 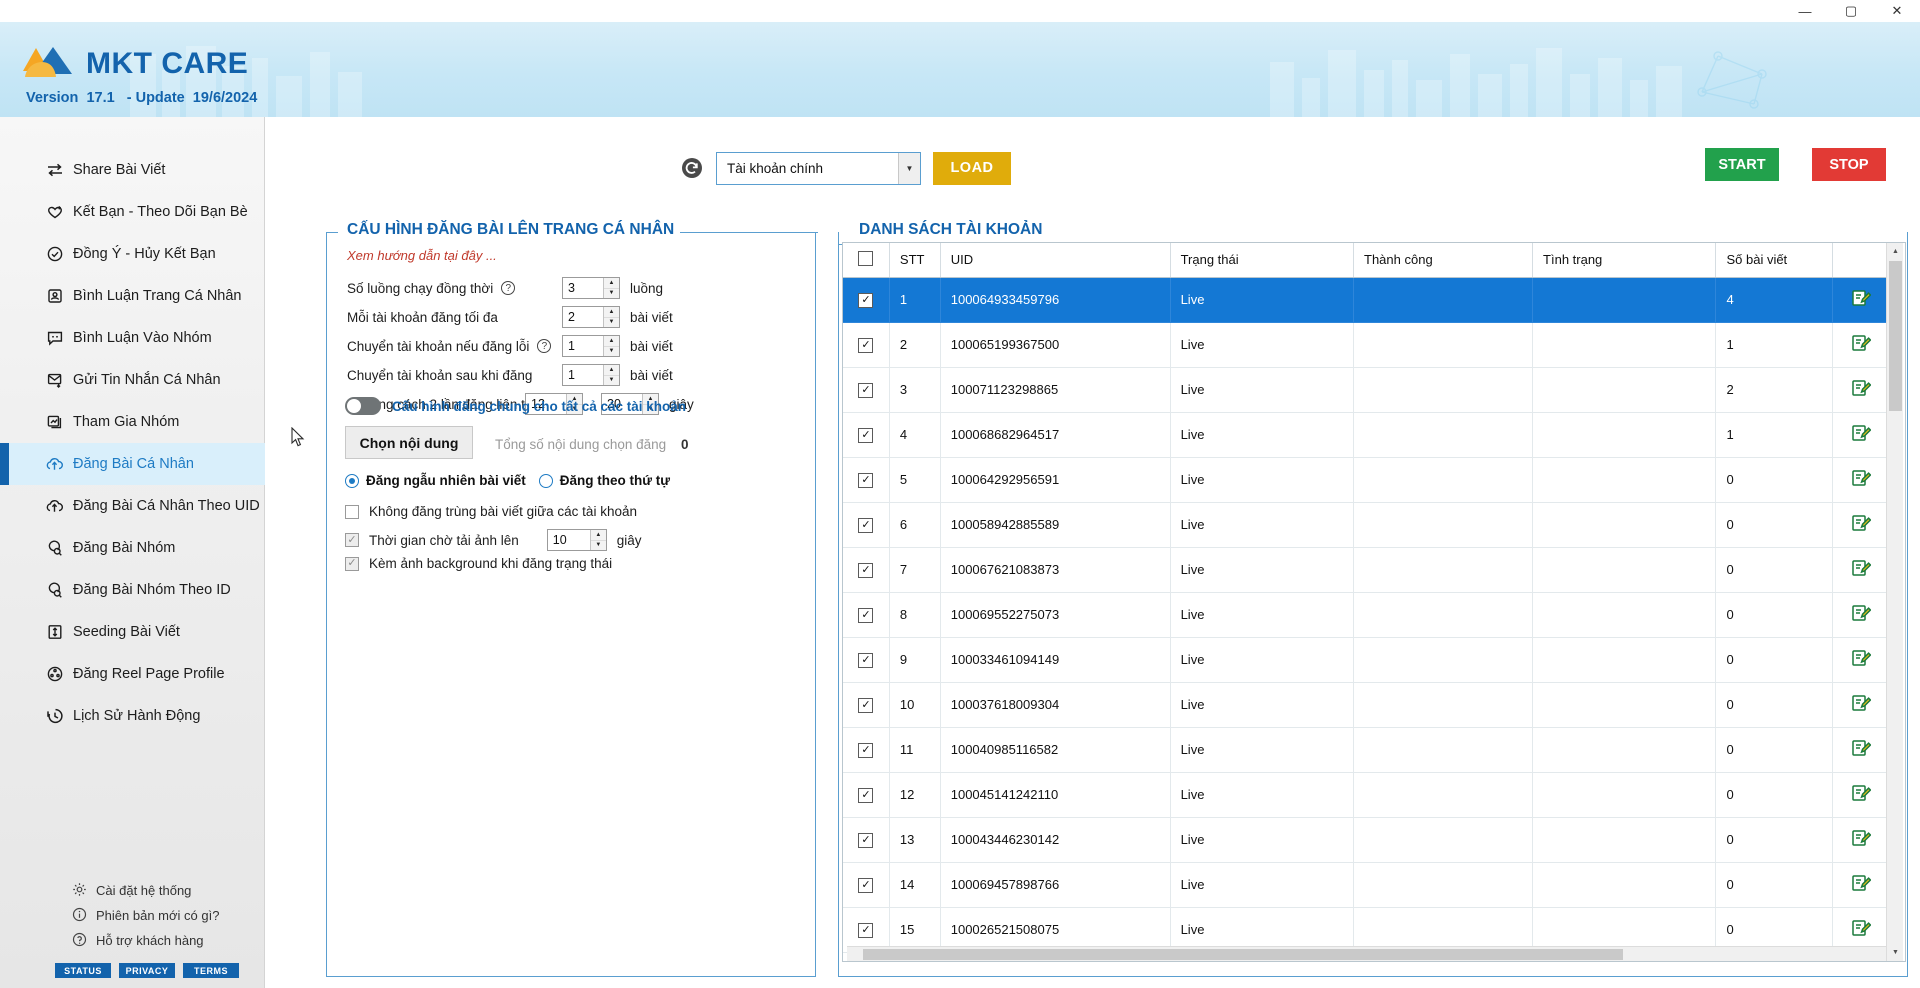 What do you see at coordinates (1366, 345) in the screenshot?
I see `table-row: ✓ 2 100065199367500 Live 1` at bounding box center [1366, 345].